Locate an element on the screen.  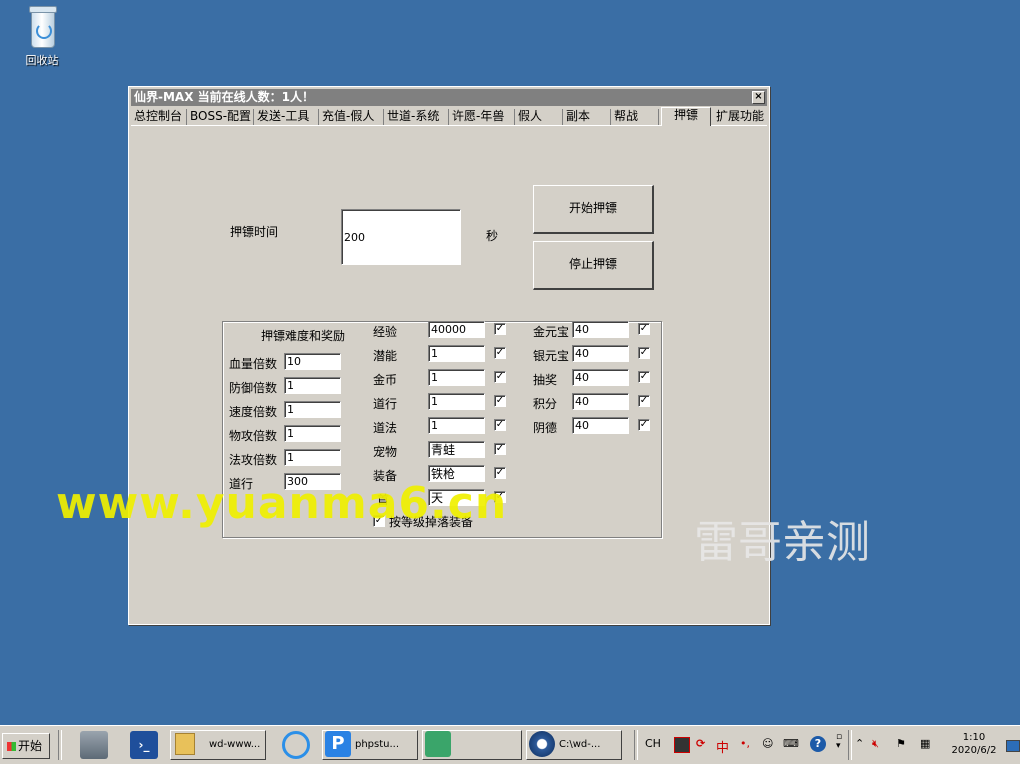
recycle-bin-shortcut: 回收站 is located at coordinates (42, 37).